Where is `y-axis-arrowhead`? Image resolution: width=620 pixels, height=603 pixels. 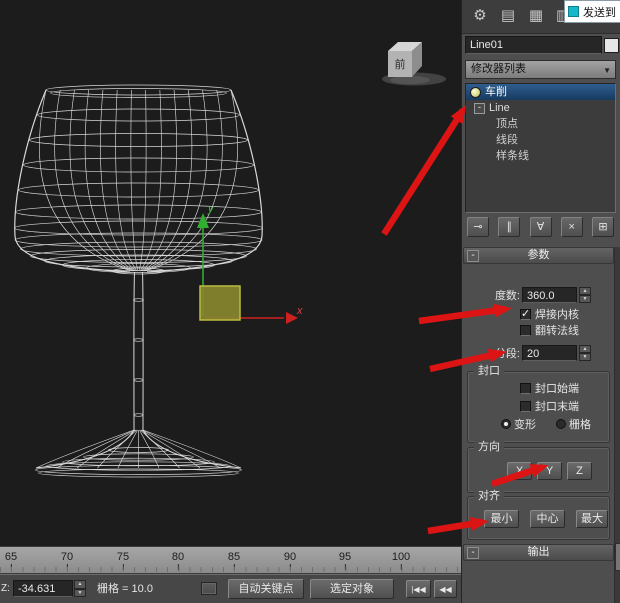 y-axis-arrowhead is located at coordinates (203, 220).